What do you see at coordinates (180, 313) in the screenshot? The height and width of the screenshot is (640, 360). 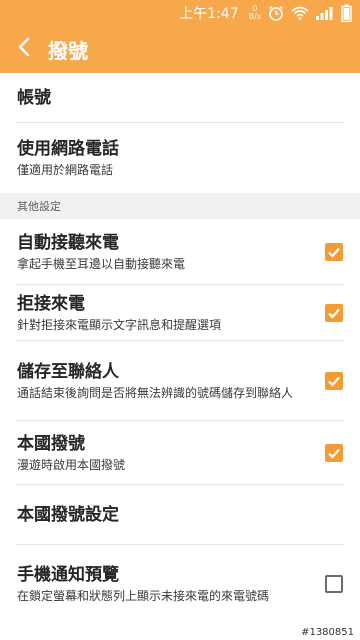 I see `setting-reject-call: 拒接來電 針對拒接來電顯示文字訊息和提醒選項` at bounding box center [180, 313].